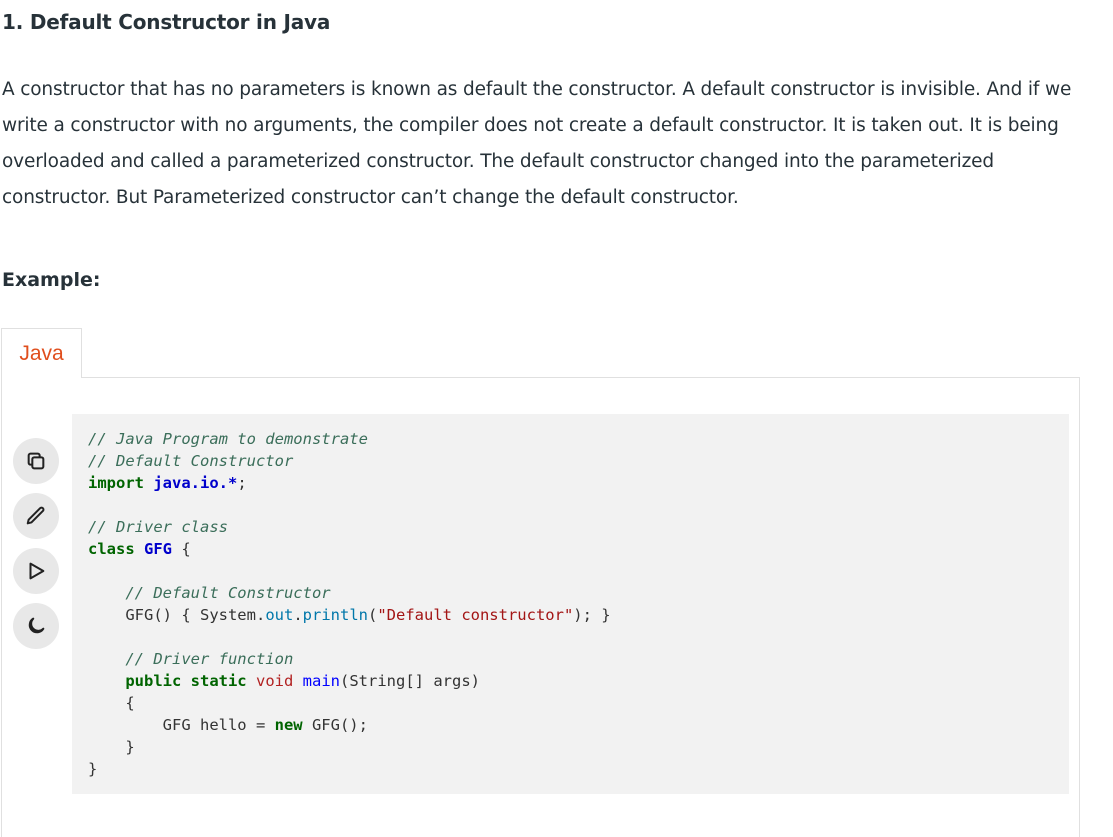 This screenshot has height=837, width=1113. What do you see at coordinates (195, 615) in the screenshot?
I see `code-text: GFG() { System.` at bounding box center [195, 615].